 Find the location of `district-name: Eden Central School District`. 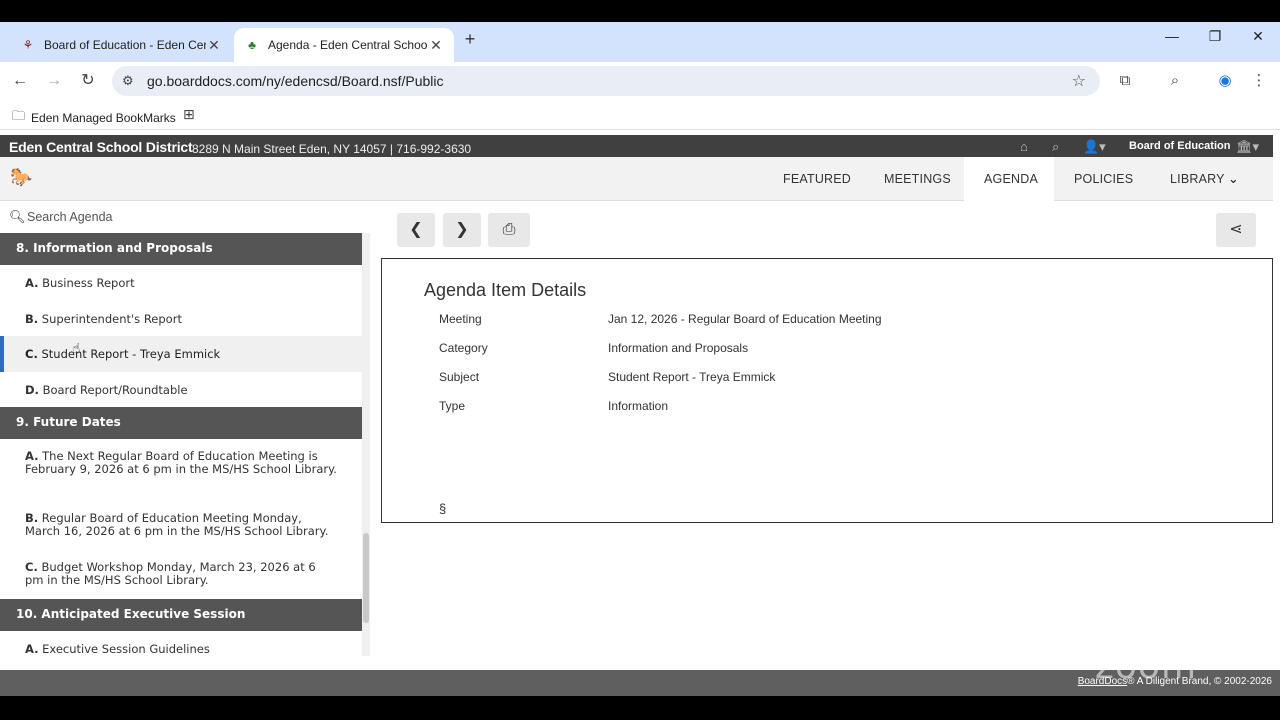

district-name: Eden Central School District is located at coordinates (101, 147).